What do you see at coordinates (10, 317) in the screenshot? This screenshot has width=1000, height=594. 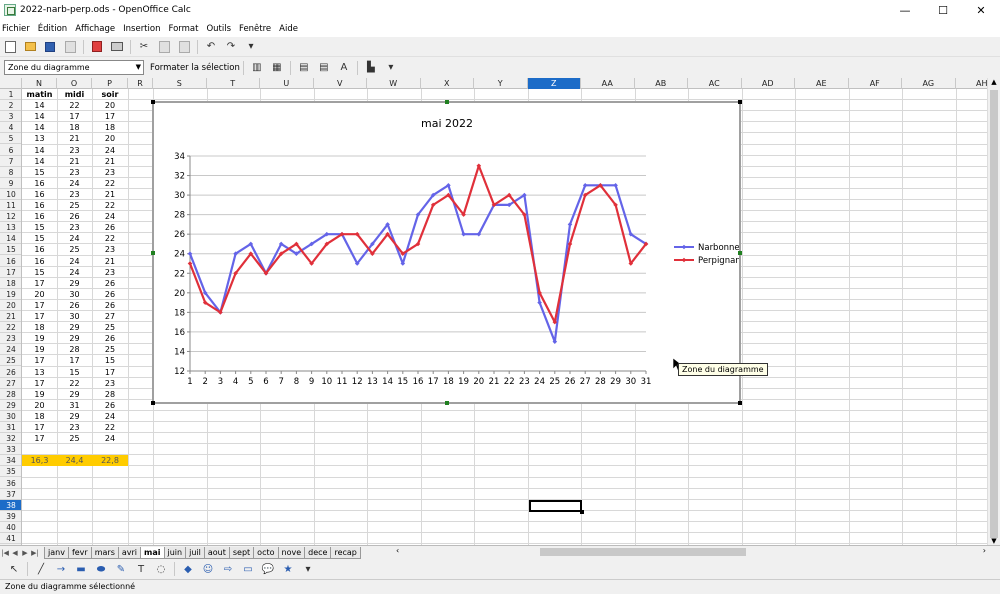 I see `row-header: 21` at bounding box center [10, 317].